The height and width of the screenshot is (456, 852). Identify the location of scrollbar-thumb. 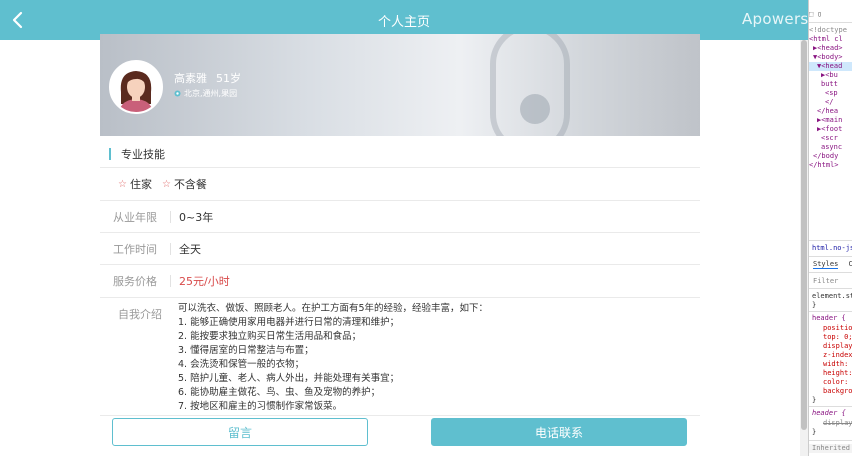
(804, 235).